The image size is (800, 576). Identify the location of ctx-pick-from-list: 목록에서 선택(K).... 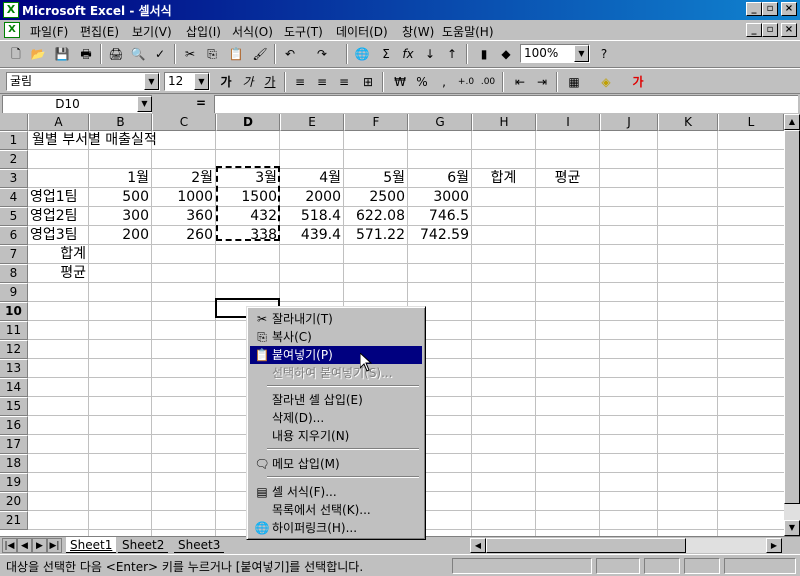
(336, 510).